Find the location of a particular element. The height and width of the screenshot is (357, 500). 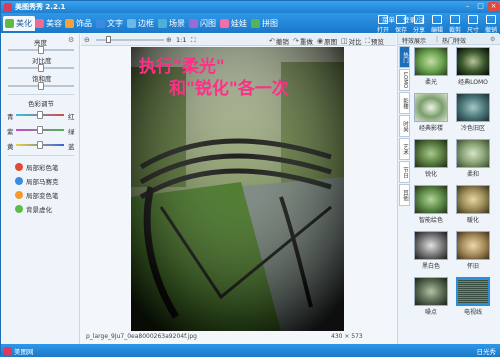

effect-classic-lomo: 经典LOMO is located at coordinates (473, 66).